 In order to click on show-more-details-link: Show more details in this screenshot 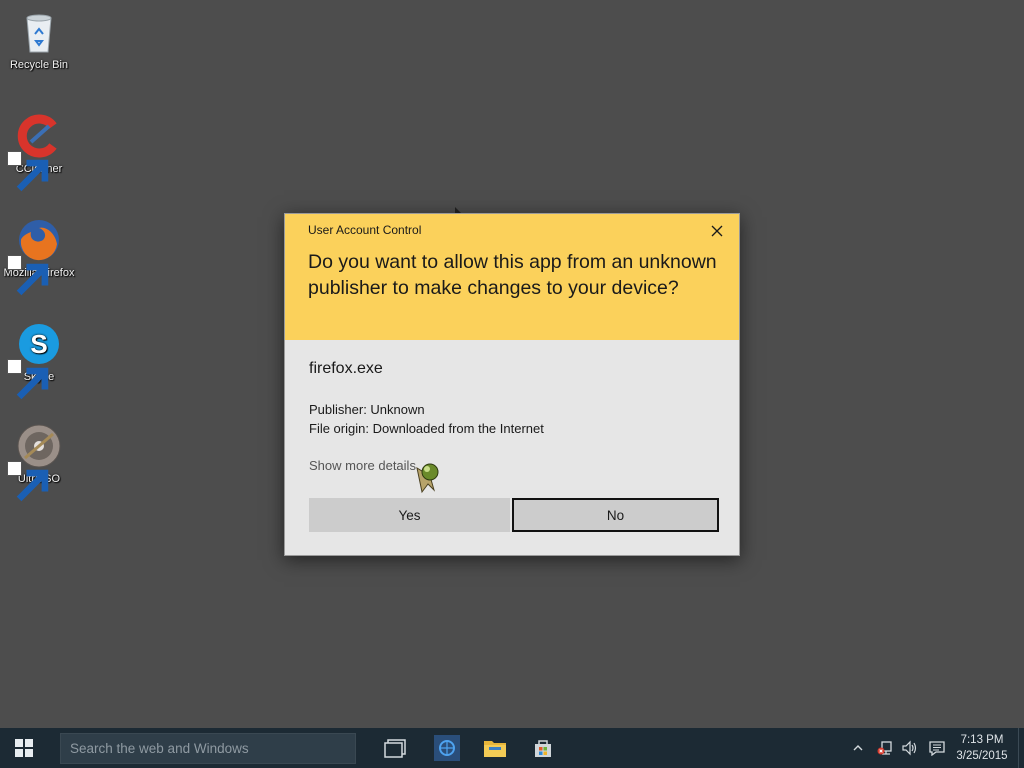, I will do `click(362, 465)`.